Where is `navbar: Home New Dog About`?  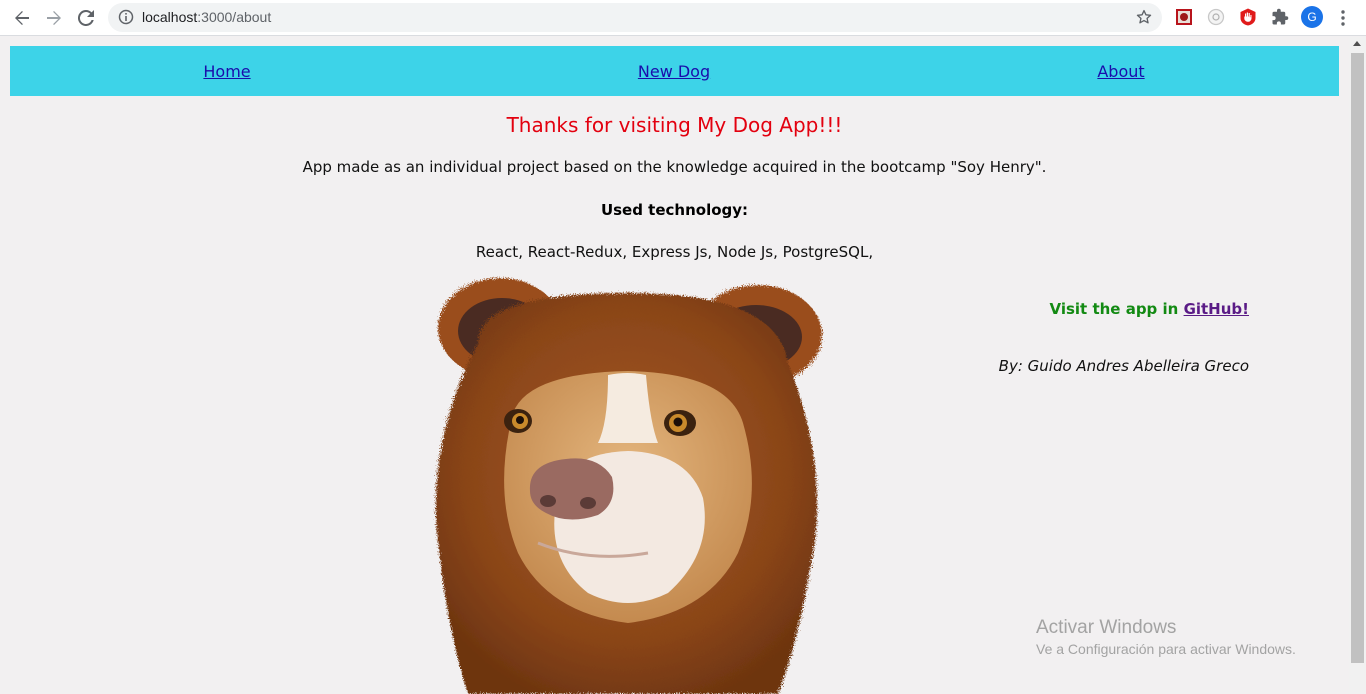 navbar: Home New Dog About is located at coordinates (674, 71).